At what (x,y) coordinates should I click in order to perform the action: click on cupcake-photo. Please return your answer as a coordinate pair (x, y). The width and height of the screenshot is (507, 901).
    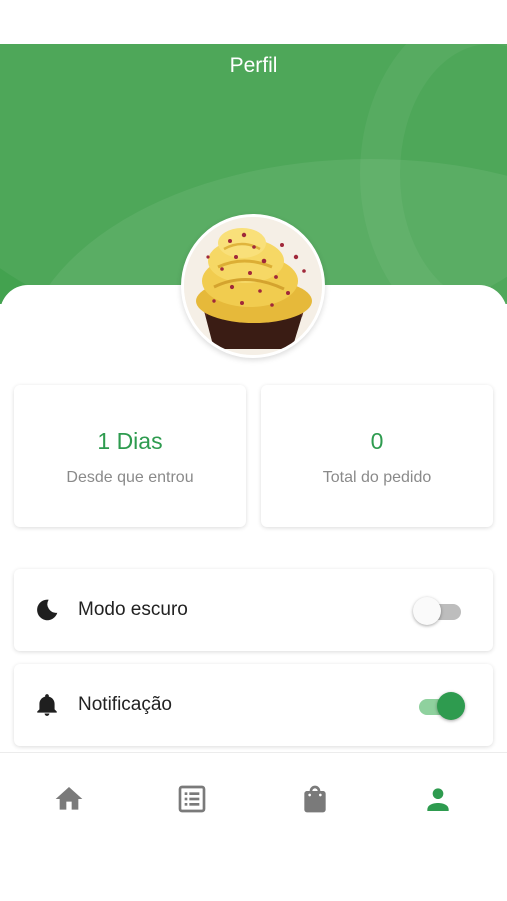
    Looking at the image, I should click on (253, 286).